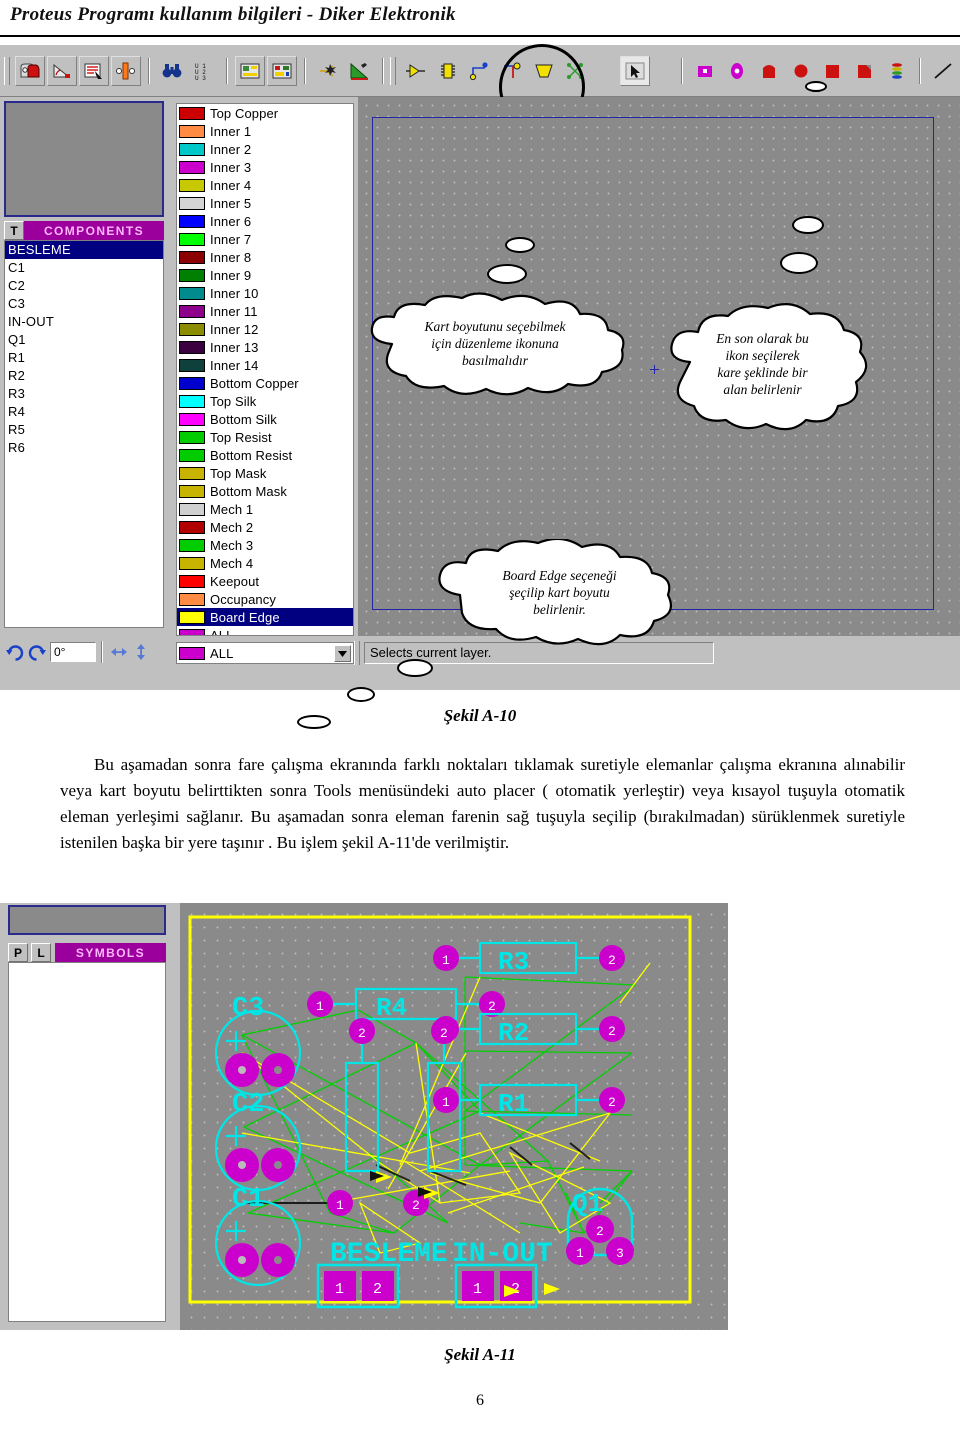  Describe the element at coordinates (265, 581) in the screenshot. I see `layer-list-item: Keepout` at that location.